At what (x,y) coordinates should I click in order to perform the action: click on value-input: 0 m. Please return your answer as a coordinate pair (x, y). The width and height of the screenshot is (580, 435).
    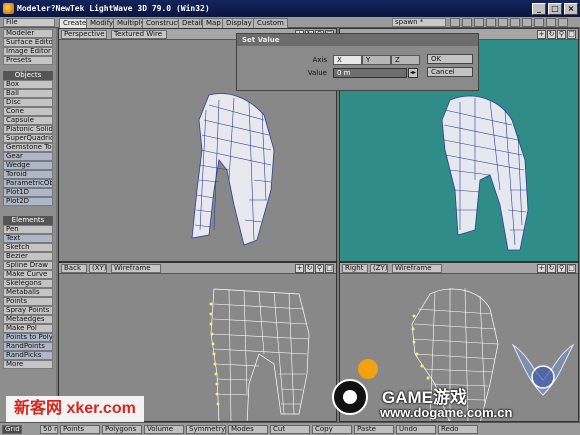
    Looking at the image, I should click on (370, 73).